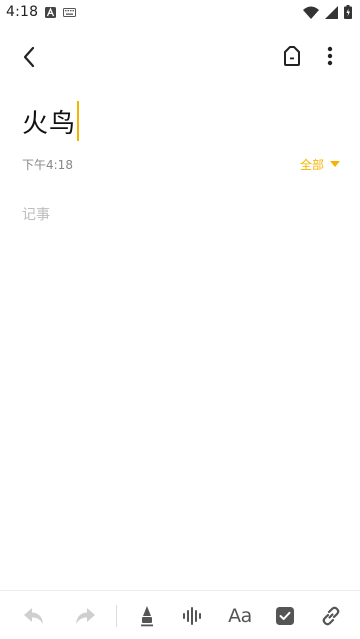 The image size is (360, 639). I want to click on pen-button, so click(147, 616).